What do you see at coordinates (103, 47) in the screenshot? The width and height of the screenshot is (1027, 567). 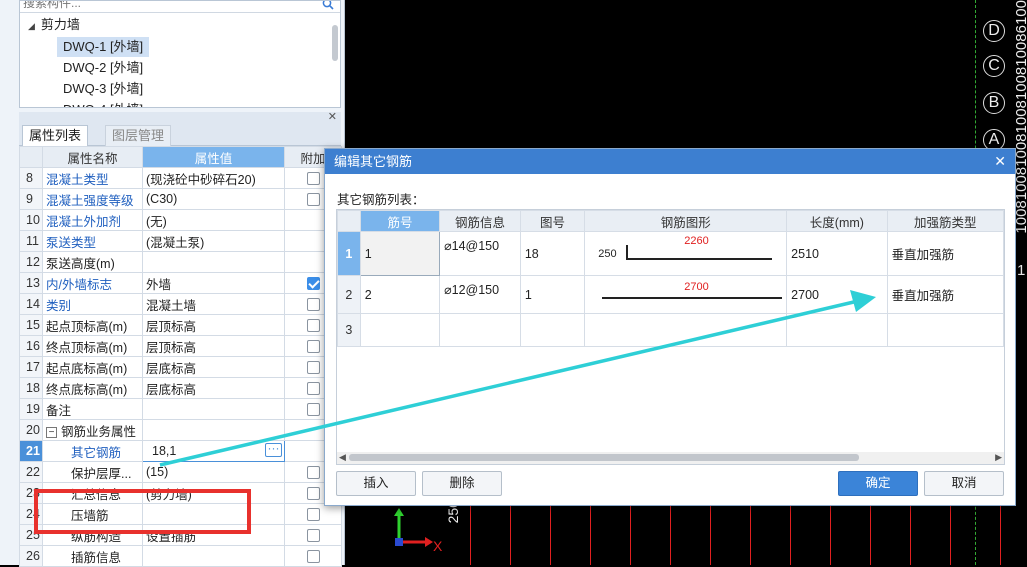 I see `tree-item: DWQ-1 [外墙]` at bounding box center [103, 47].